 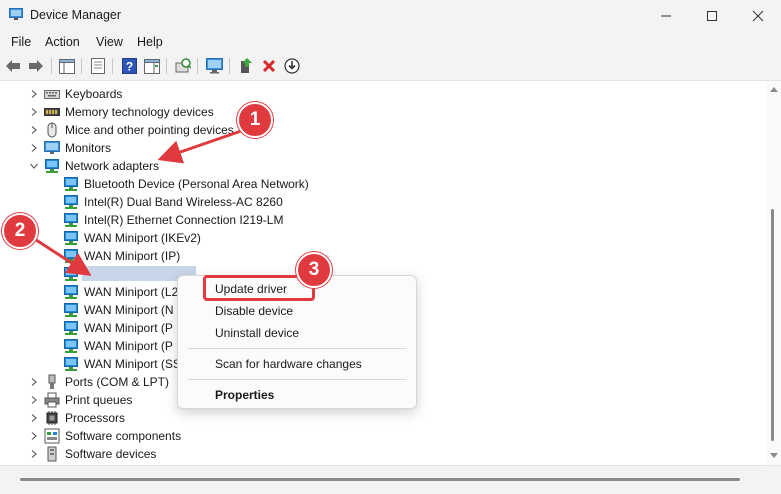 I want to click on forward-arrow-icon, so click(x=36, y=66).